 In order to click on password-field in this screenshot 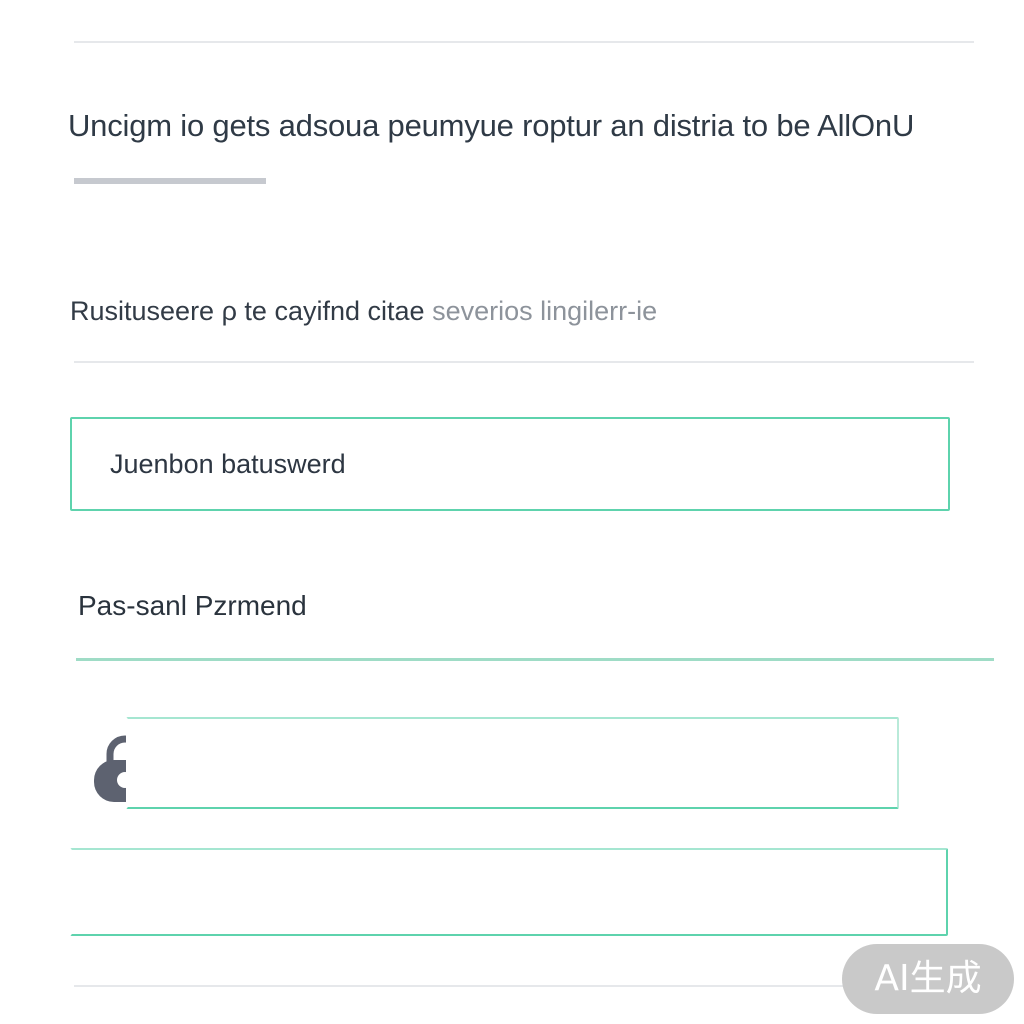, I will do `click(512, 763)`.